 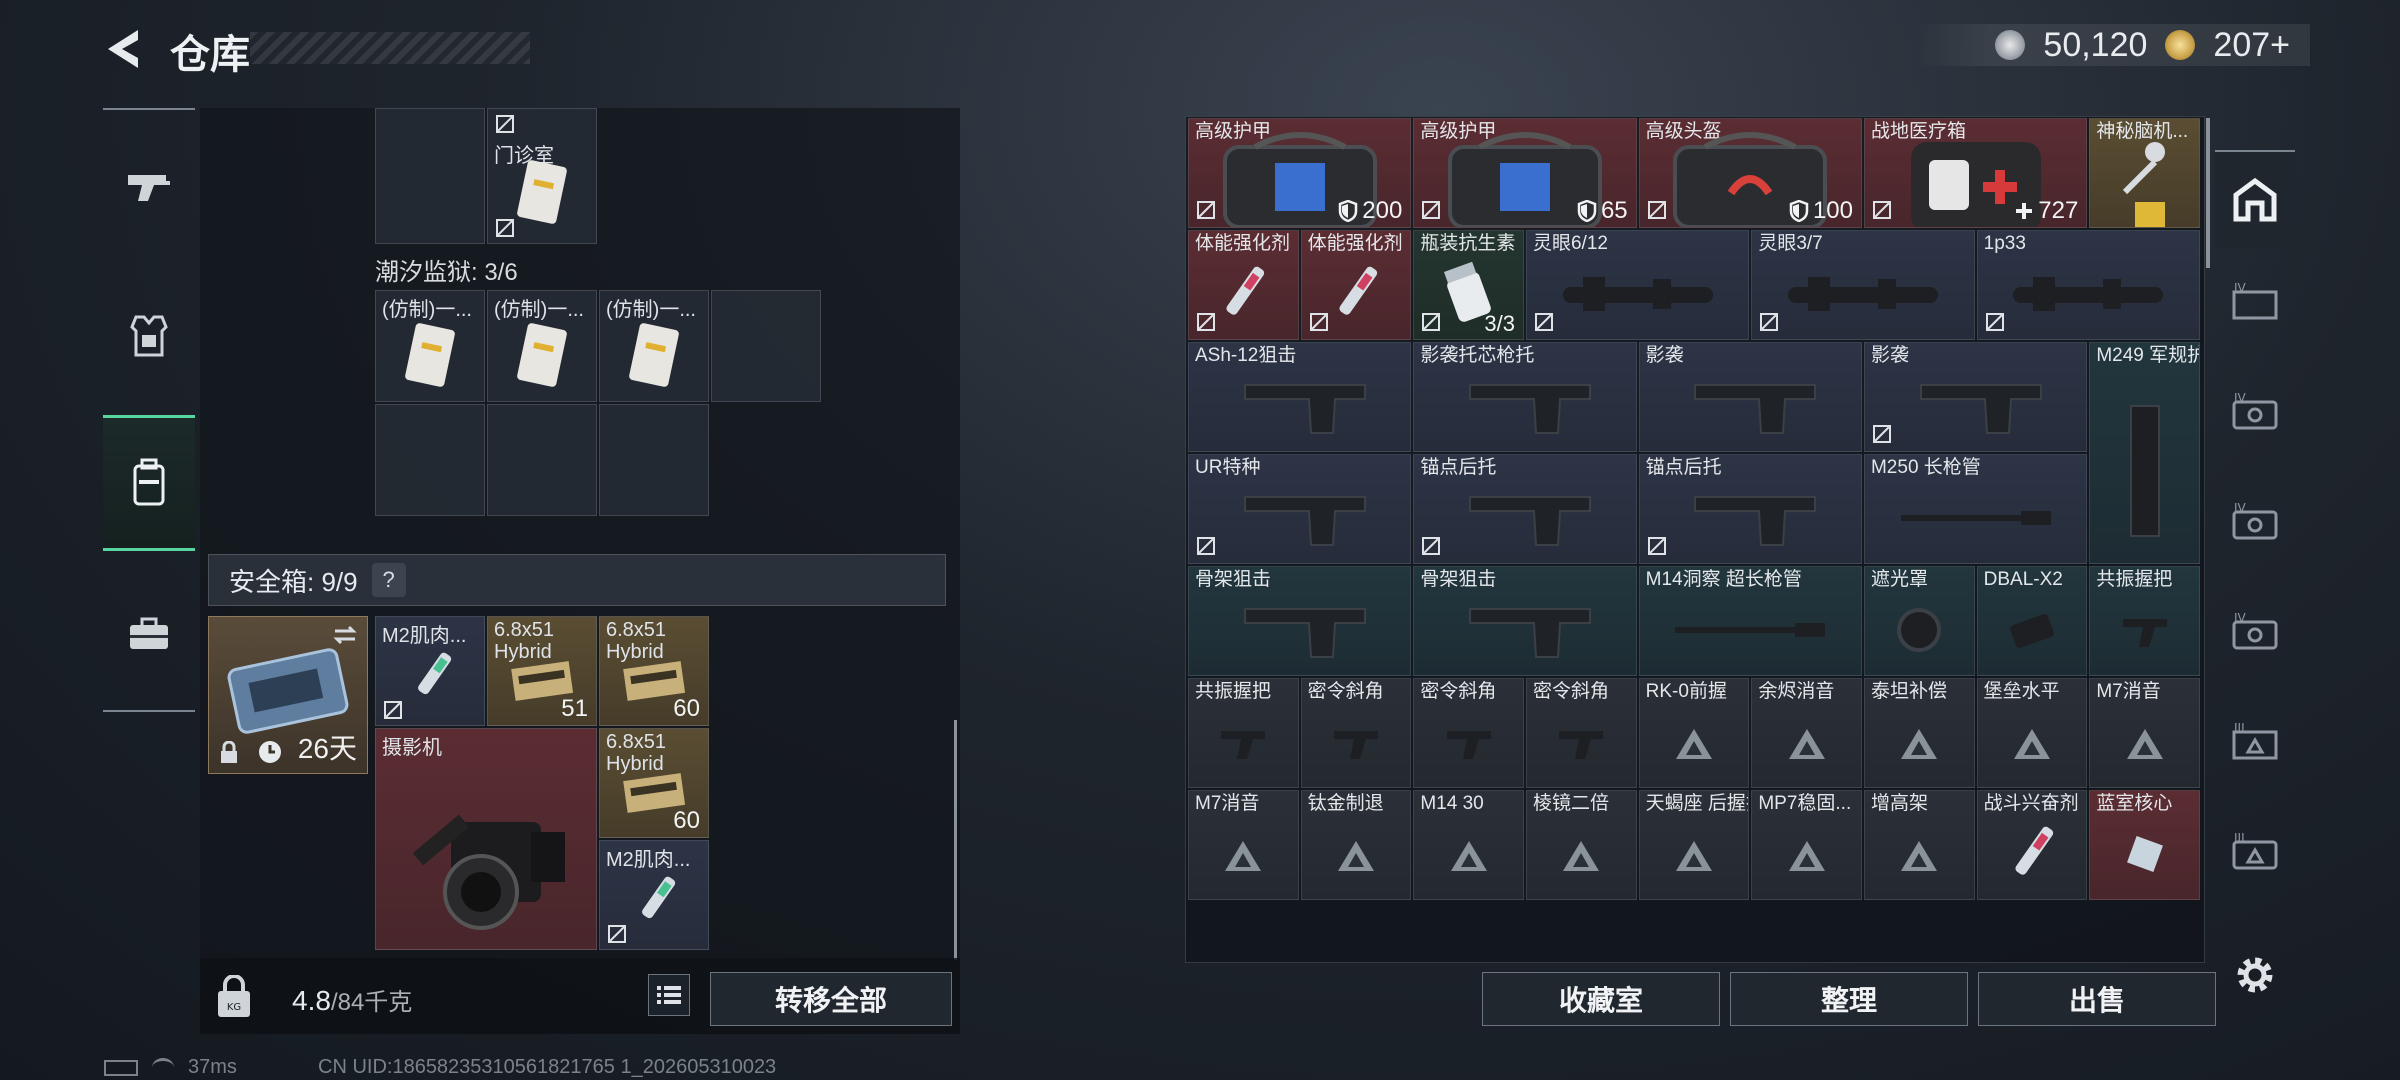 I want to click on keycard-icon, so click(x=430, y=355).